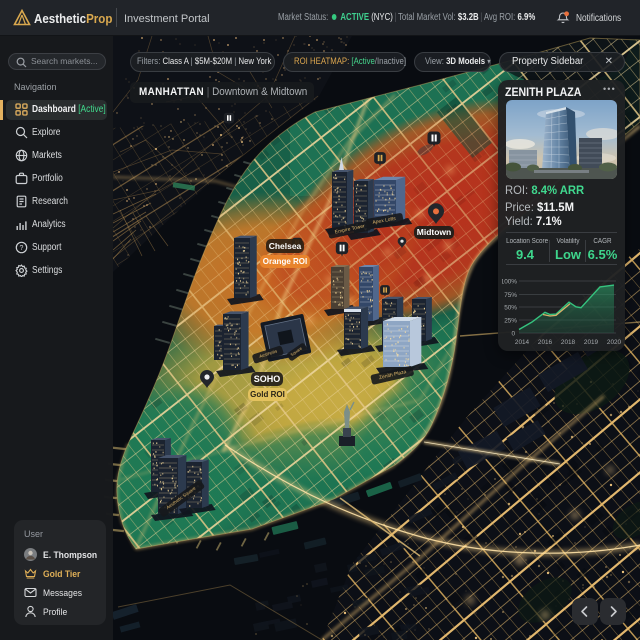 The height and width of the screenshot is (640, 640). Describe the element at coordinates (568, 342) in the screenshot. I see `svg-text: 2018` at that location.